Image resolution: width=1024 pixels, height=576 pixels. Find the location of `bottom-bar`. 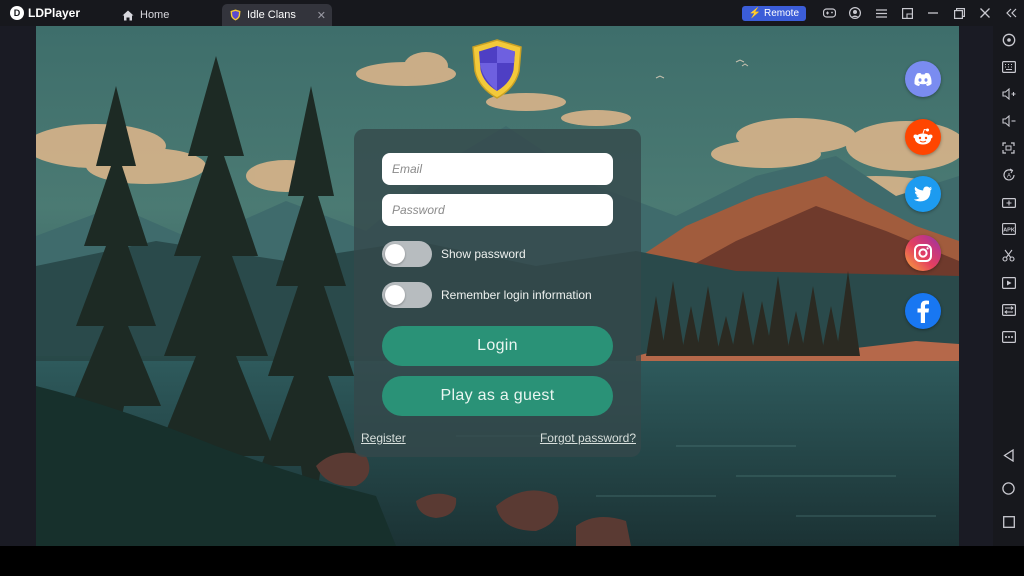

bottom-bar is located at coordinates (512, 561).